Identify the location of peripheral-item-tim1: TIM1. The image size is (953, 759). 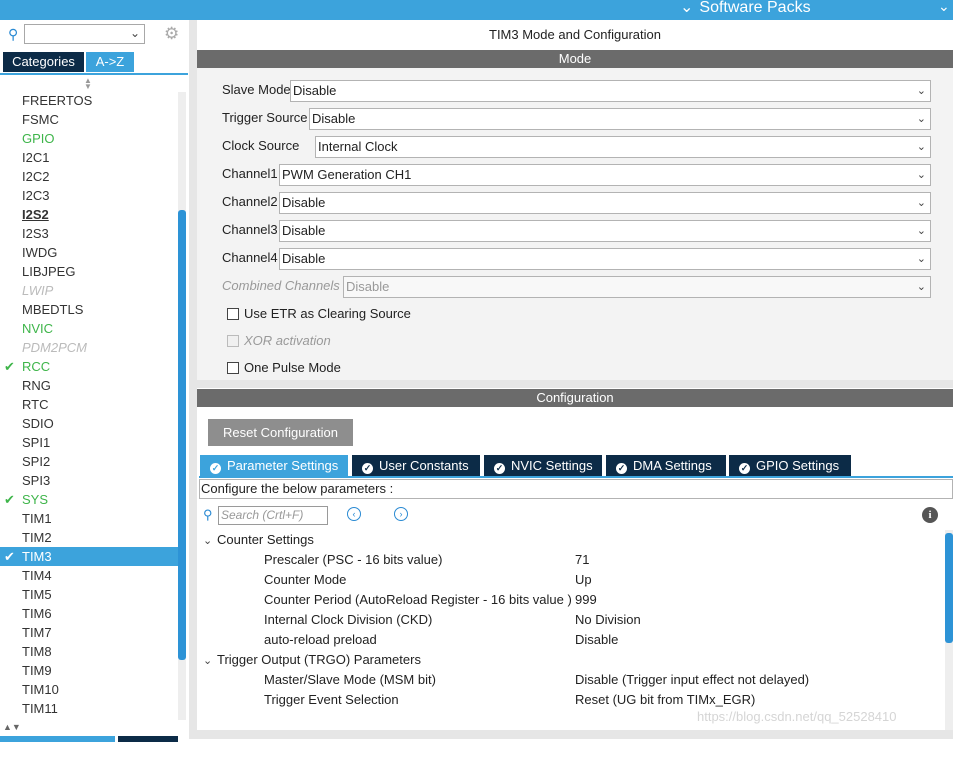
(89, 518).